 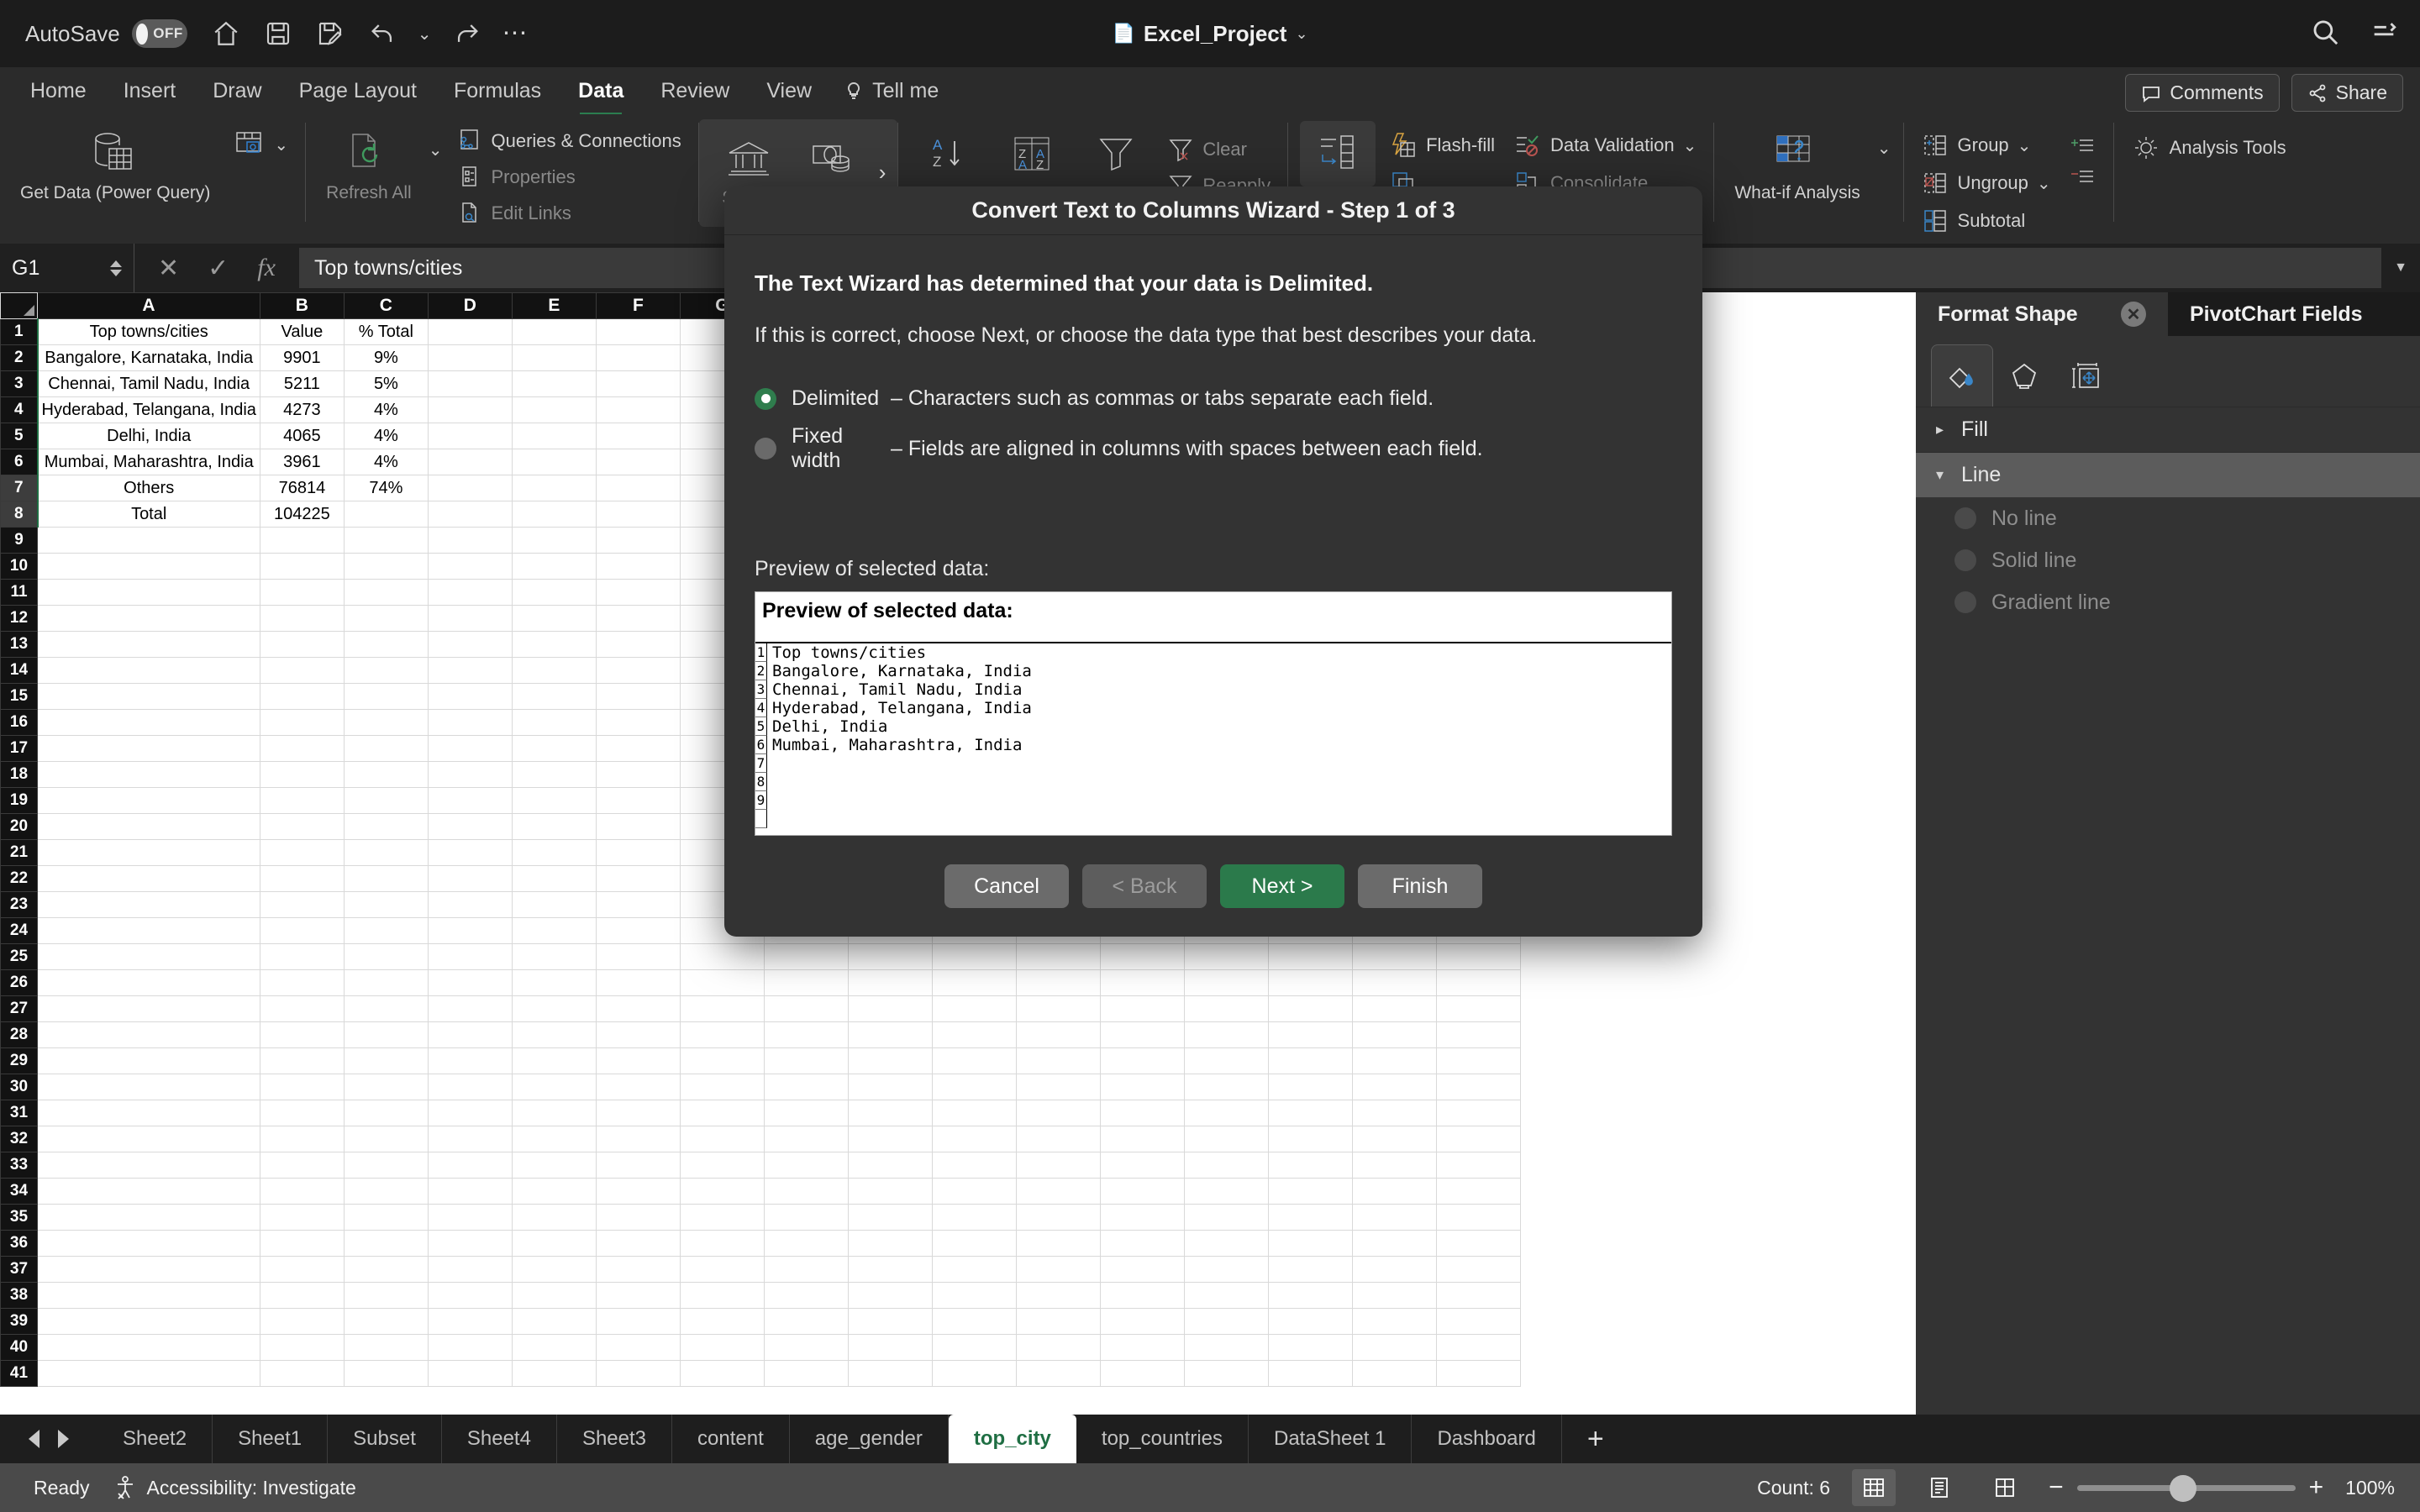 I want to click on next-button: Next >, so click(x=1282, y=886).